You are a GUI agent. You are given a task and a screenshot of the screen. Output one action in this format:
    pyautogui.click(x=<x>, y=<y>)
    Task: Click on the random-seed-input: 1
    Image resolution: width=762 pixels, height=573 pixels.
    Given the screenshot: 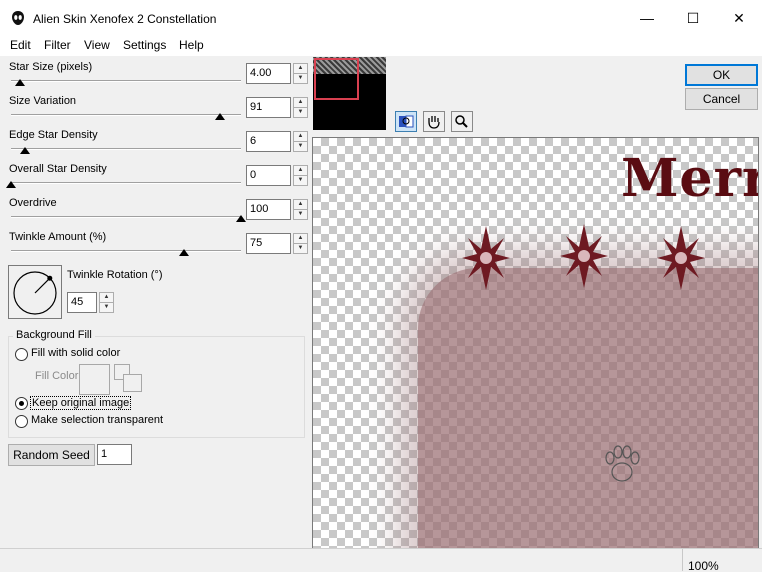 What is the action you would take?
    pyautogui.click(x=114, y=454)
    